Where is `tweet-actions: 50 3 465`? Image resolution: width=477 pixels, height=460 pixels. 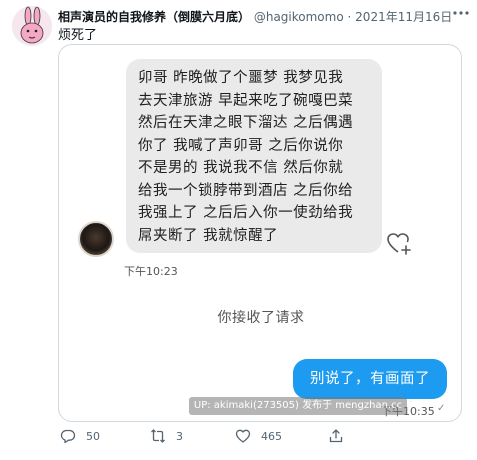 tweet-actions: 50 3 465 is located at coordinates (267, 438).